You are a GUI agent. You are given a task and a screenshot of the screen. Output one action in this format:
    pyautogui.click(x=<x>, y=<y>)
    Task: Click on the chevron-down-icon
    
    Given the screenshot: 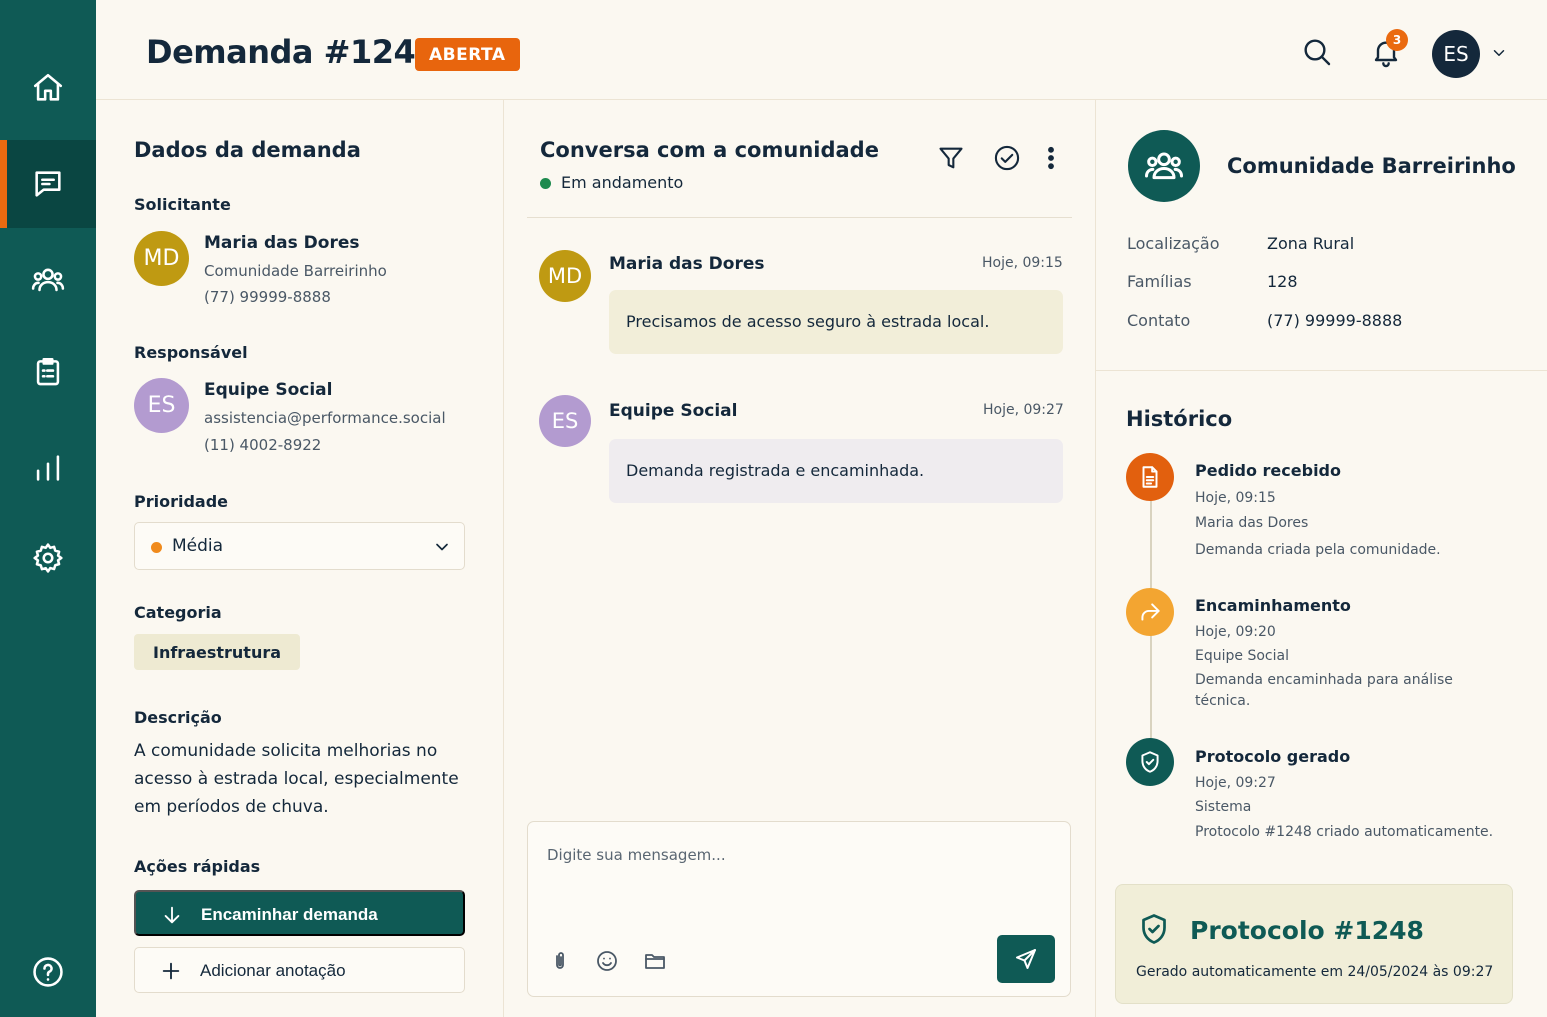 What is the action you would take?
    pyautogui.click(x=442, y=547)
    